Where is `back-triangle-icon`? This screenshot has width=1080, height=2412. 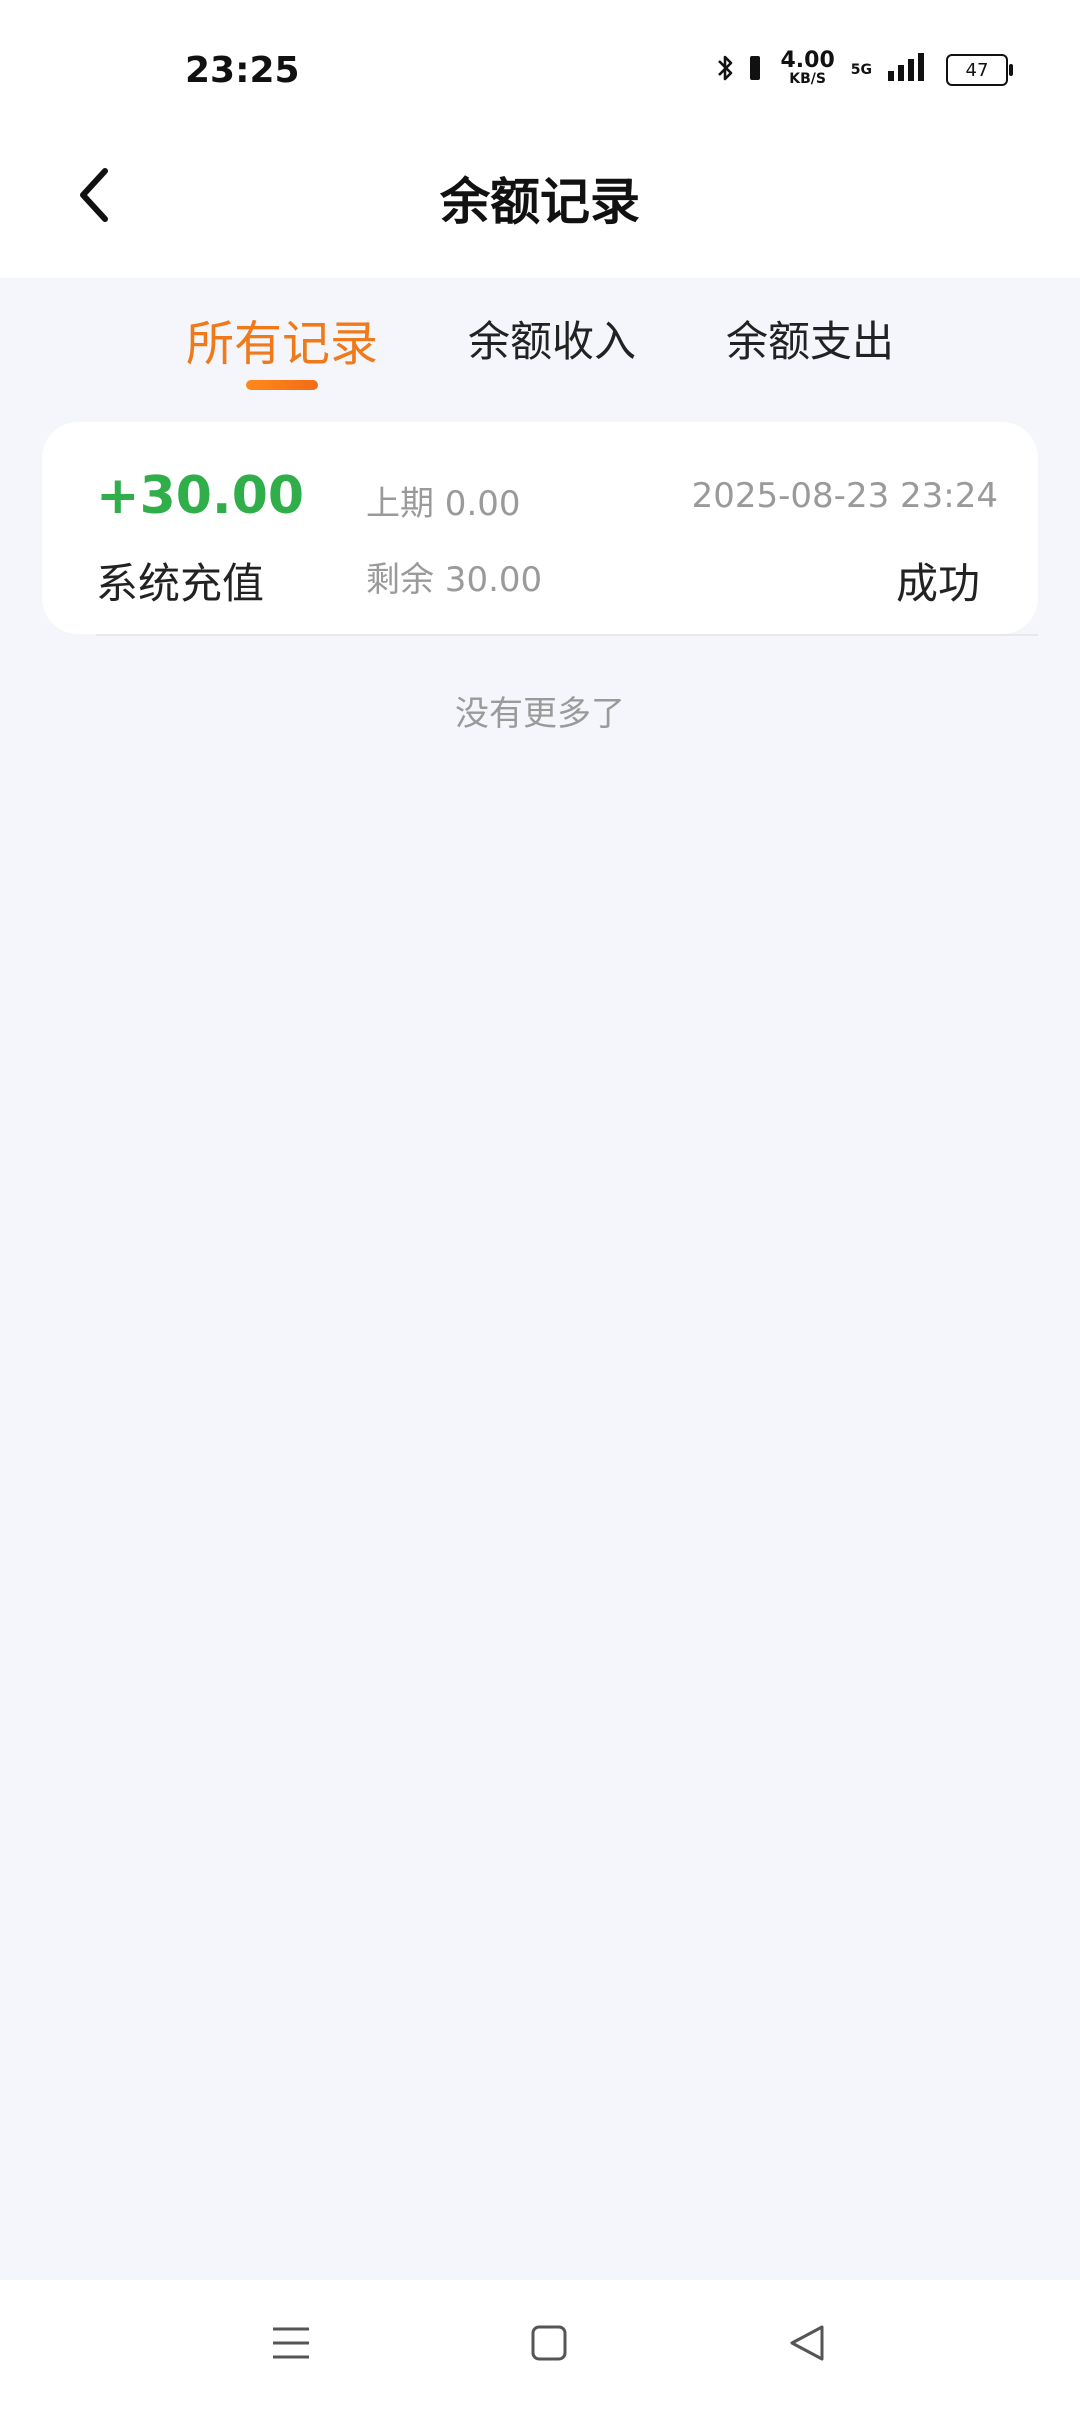 back-triangle-icon is located at coordinates (807, 2345).